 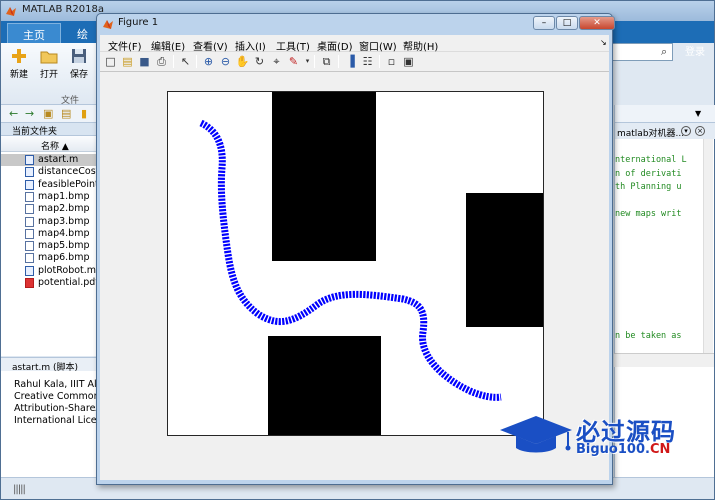 I want to click on browse-folder-icon: ▤, so click(x=66, y=113).